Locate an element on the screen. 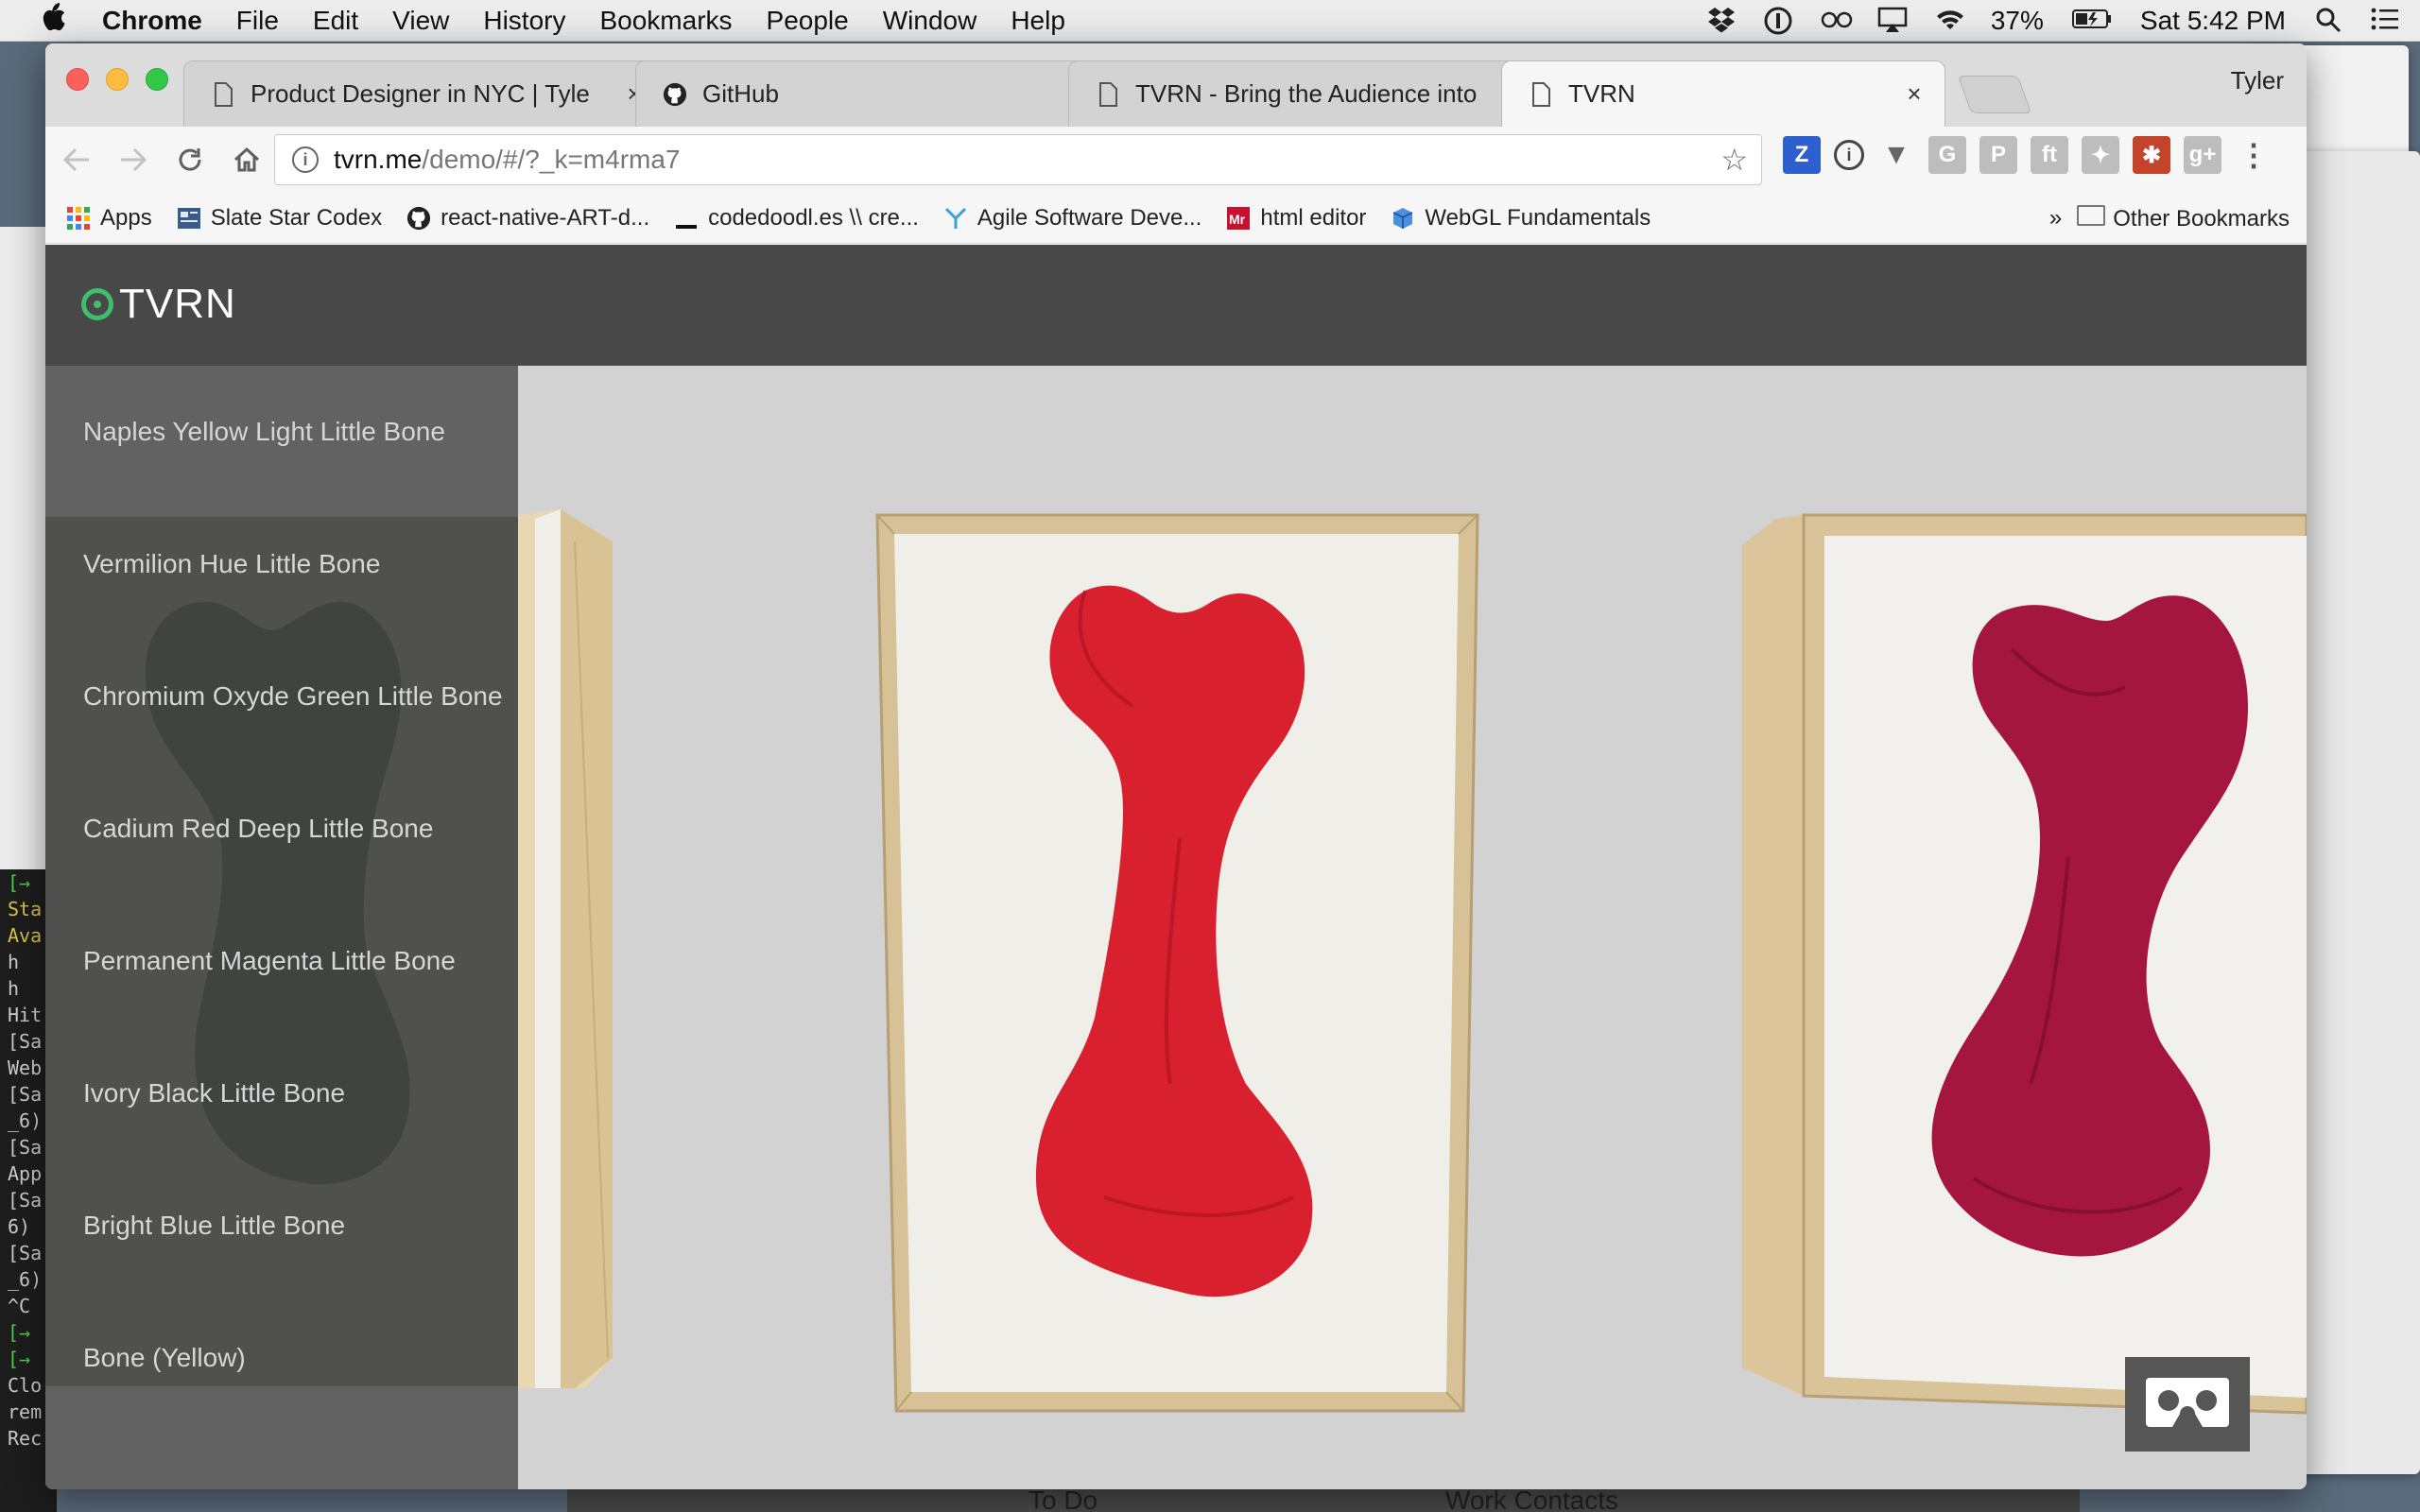 This screenshot has height=1512, width=2420. forward-button is located at coordinates (133, 159).